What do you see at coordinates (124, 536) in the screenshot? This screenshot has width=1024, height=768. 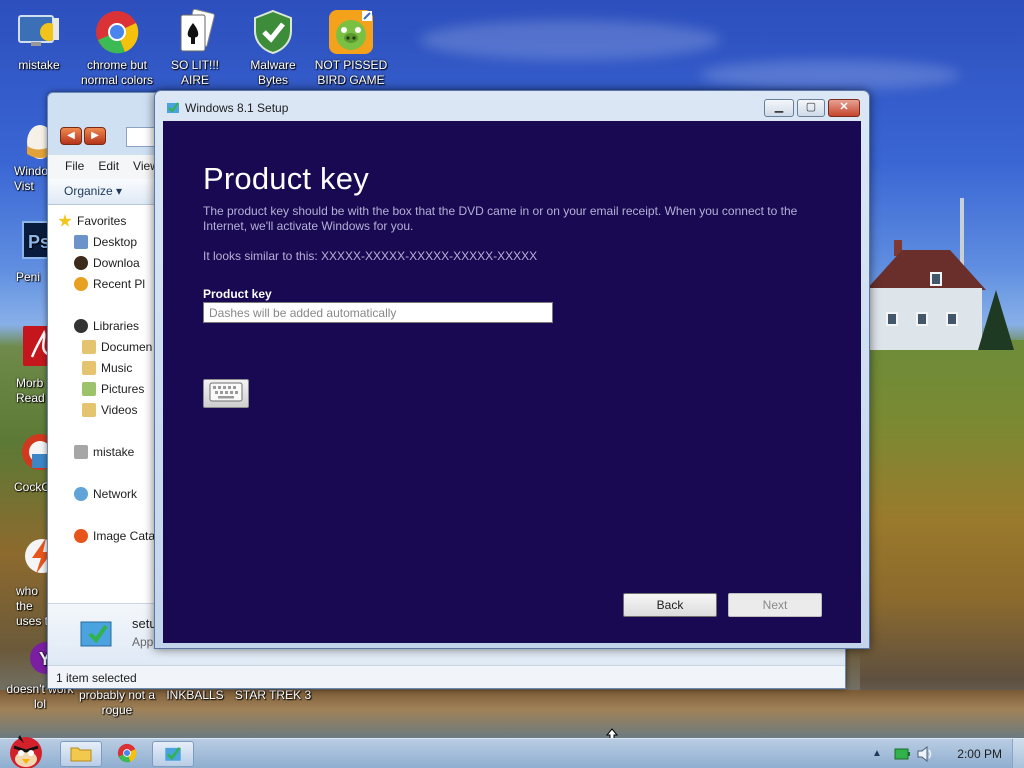 I see `nav-label: Image Cata` at bounding box center [124, 536].